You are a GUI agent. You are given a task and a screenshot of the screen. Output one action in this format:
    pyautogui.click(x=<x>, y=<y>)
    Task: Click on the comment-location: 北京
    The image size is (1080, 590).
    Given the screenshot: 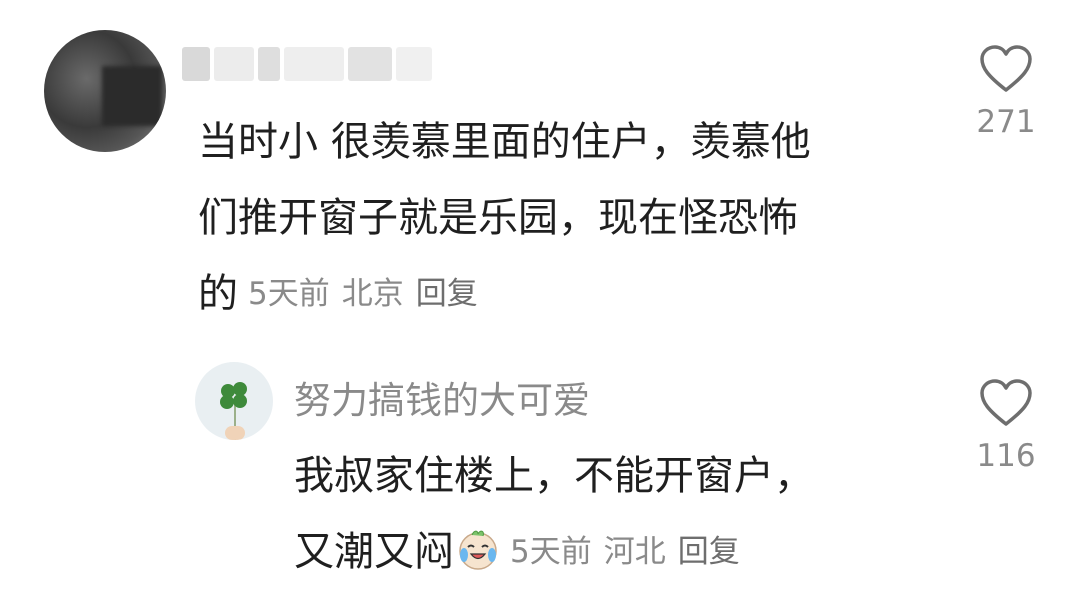 What is the action you would take?
    pyautogui.click(x=372, y=294)
    